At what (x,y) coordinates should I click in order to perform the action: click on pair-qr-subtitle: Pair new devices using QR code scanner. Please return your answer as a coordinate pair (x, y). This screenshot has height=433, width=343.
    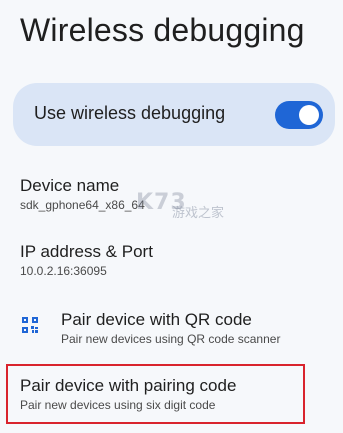
    Looking at the image, I should click on (171, 339).